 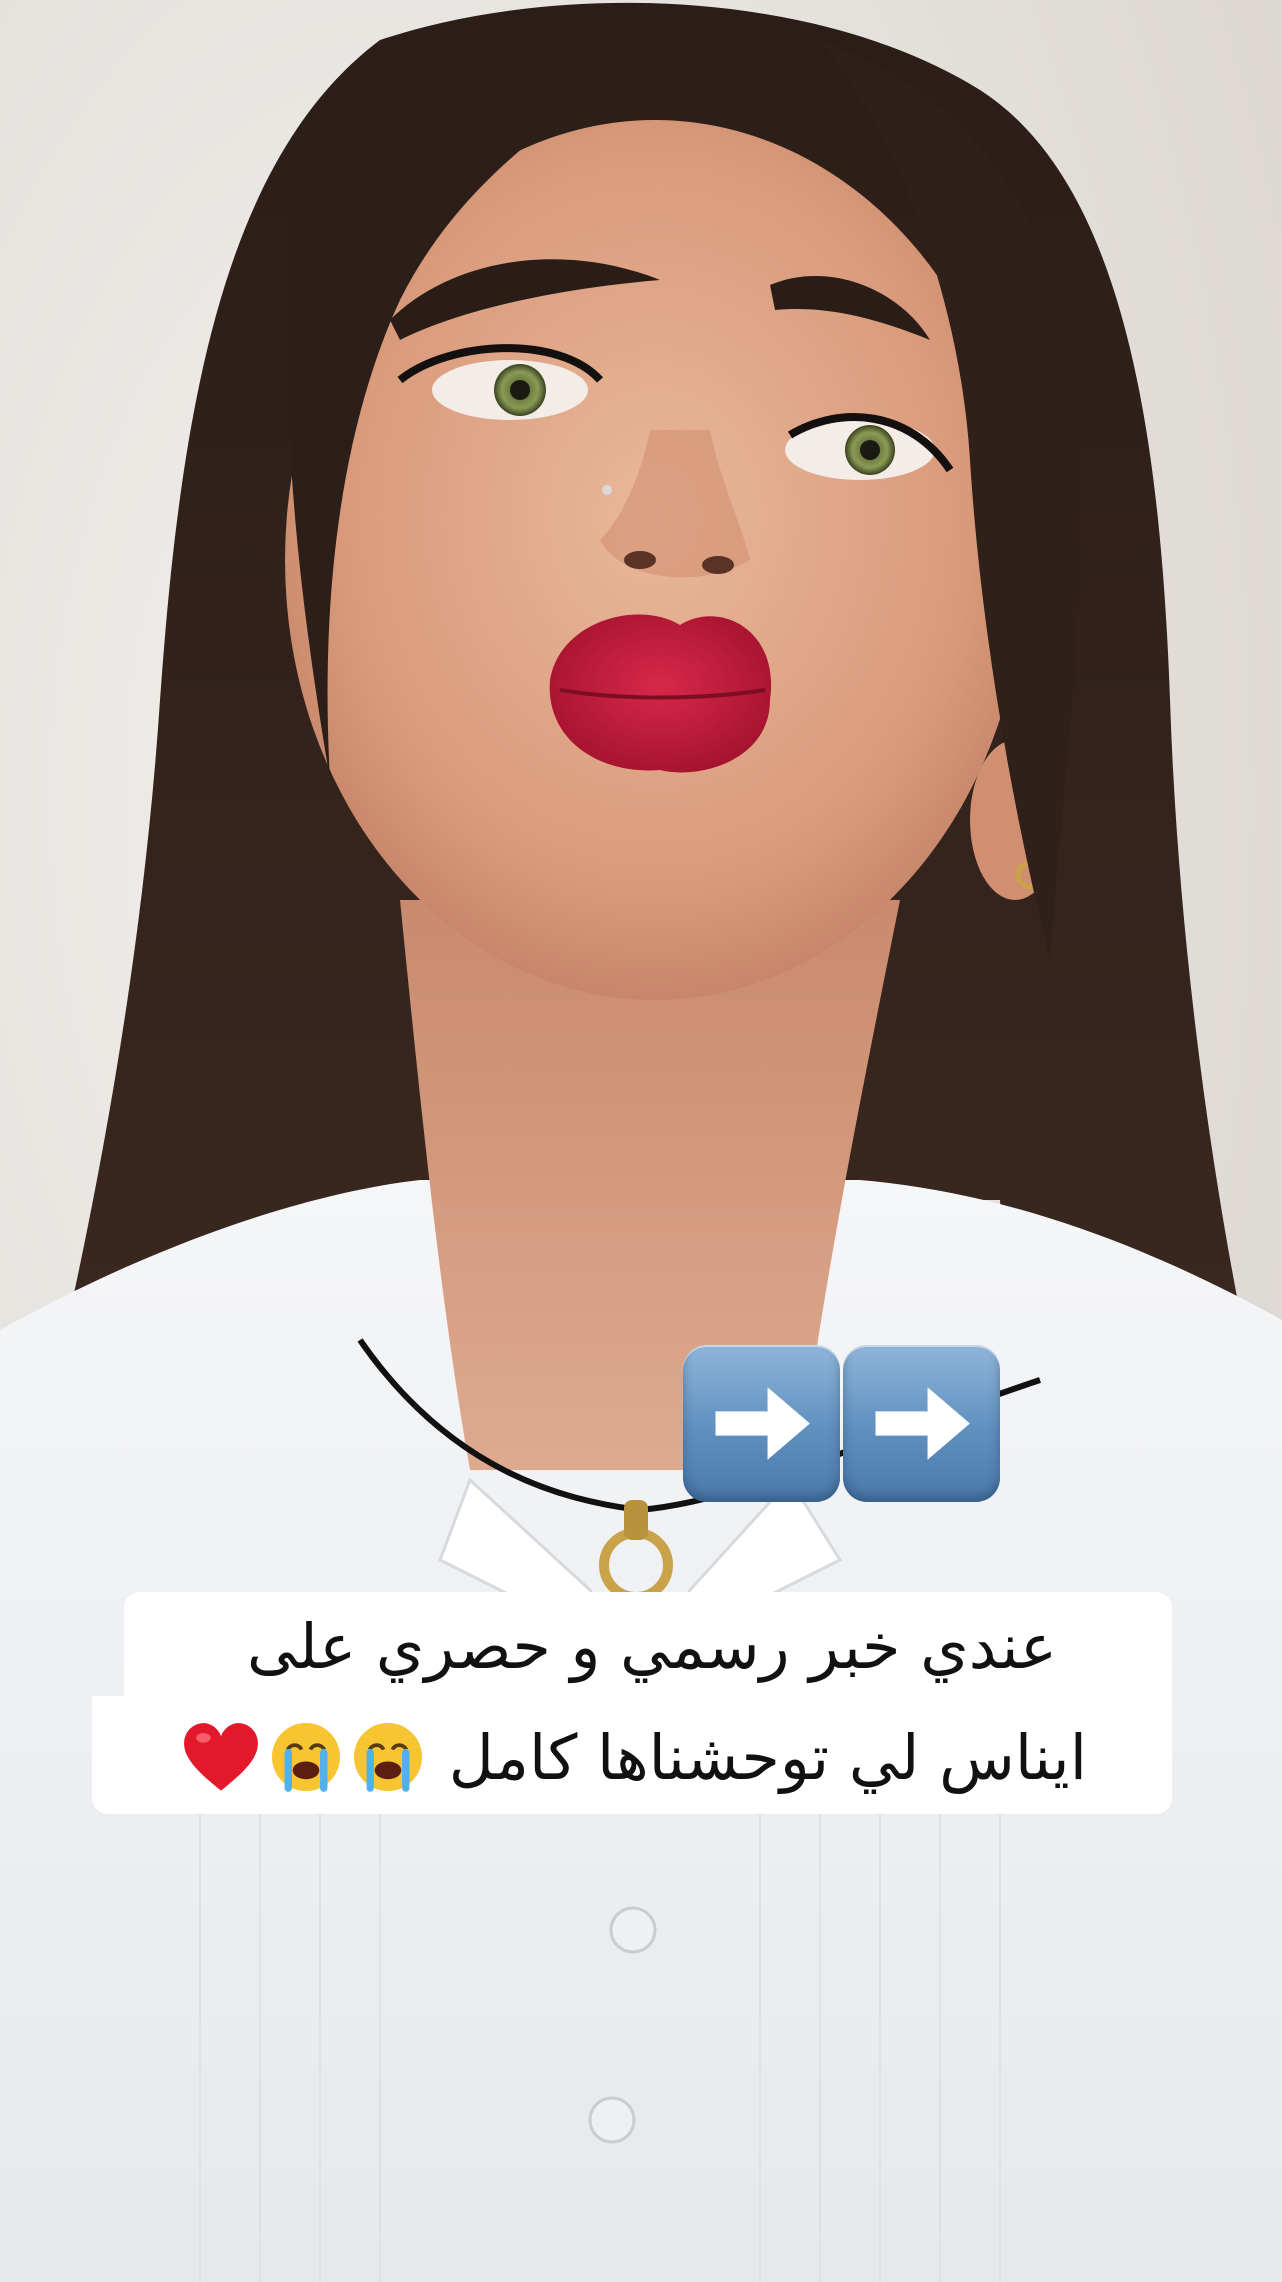 I want to click on caption-line-2: ايناس لي توحشناها كامل, so click(x=632, y=1762).